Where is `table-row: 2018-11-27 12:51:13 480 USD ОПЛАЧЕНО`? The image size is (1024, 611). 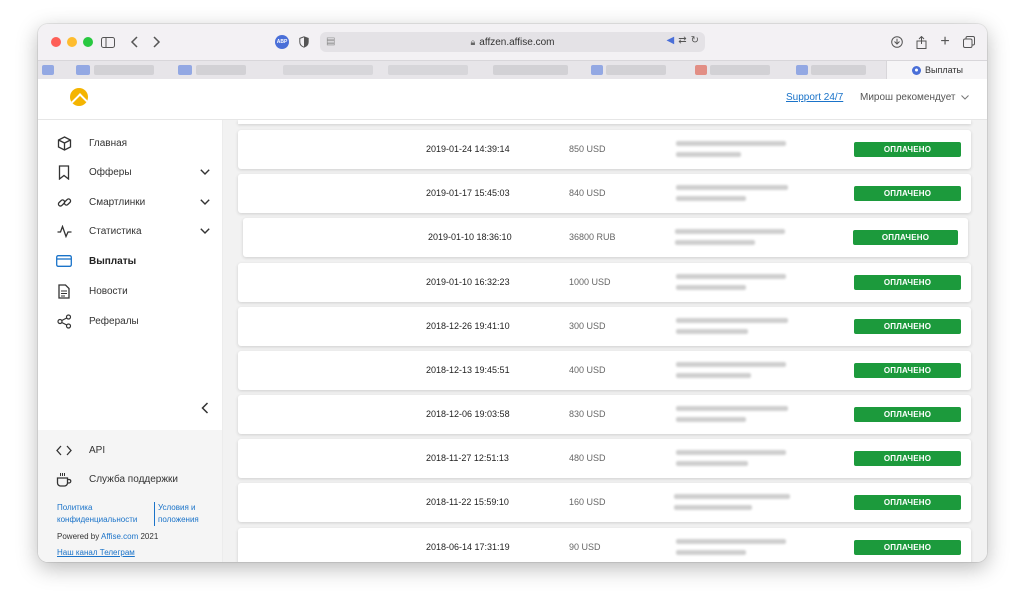 table-row: 2018-11-27 12:51:13 480 USD ОПЛАЧЕНО is located at coordinates (604, 458).